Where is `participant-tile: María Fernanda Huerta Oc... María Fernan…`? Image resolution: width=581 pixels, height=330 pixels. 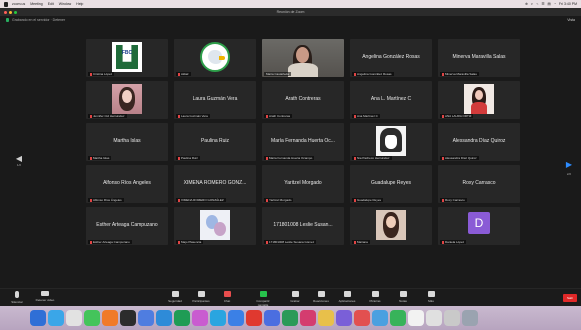 participant-tile: María Fernanda Huerta Oc... María Fernan… is located at coordinates (303, 142).